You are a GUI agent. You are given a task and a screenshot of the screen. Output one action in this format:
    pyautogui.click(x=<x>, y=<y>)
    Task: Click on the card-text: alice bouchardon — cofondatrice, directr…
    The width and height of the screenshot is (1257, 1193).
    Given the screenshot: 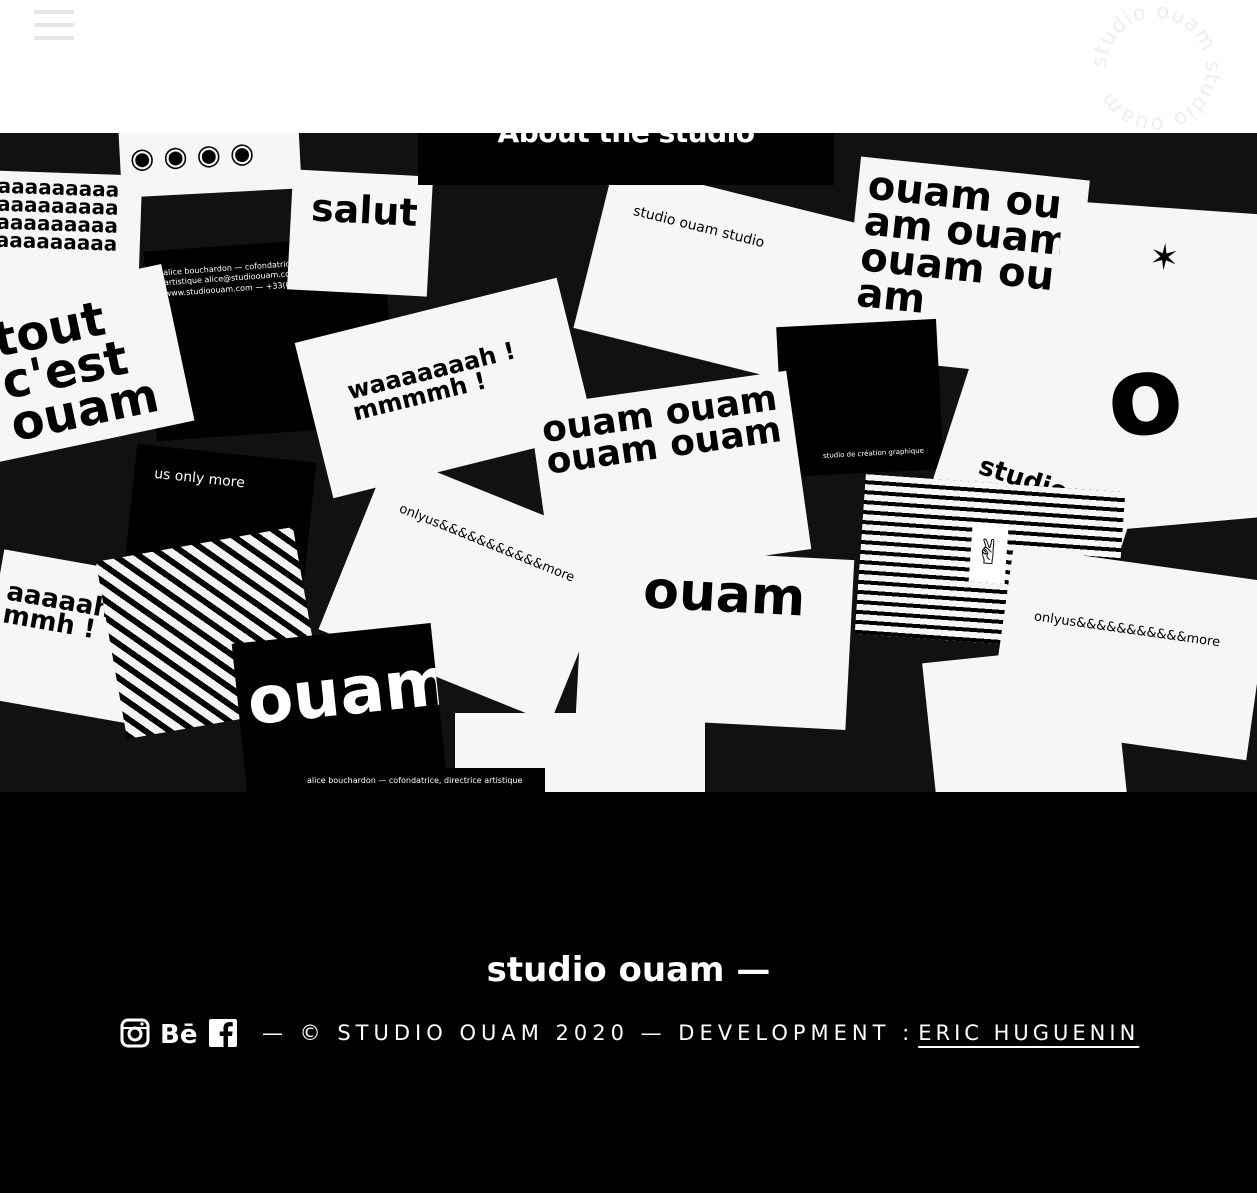 What is the action you would take?
    pyautogui.click(x=415, y=780)
    